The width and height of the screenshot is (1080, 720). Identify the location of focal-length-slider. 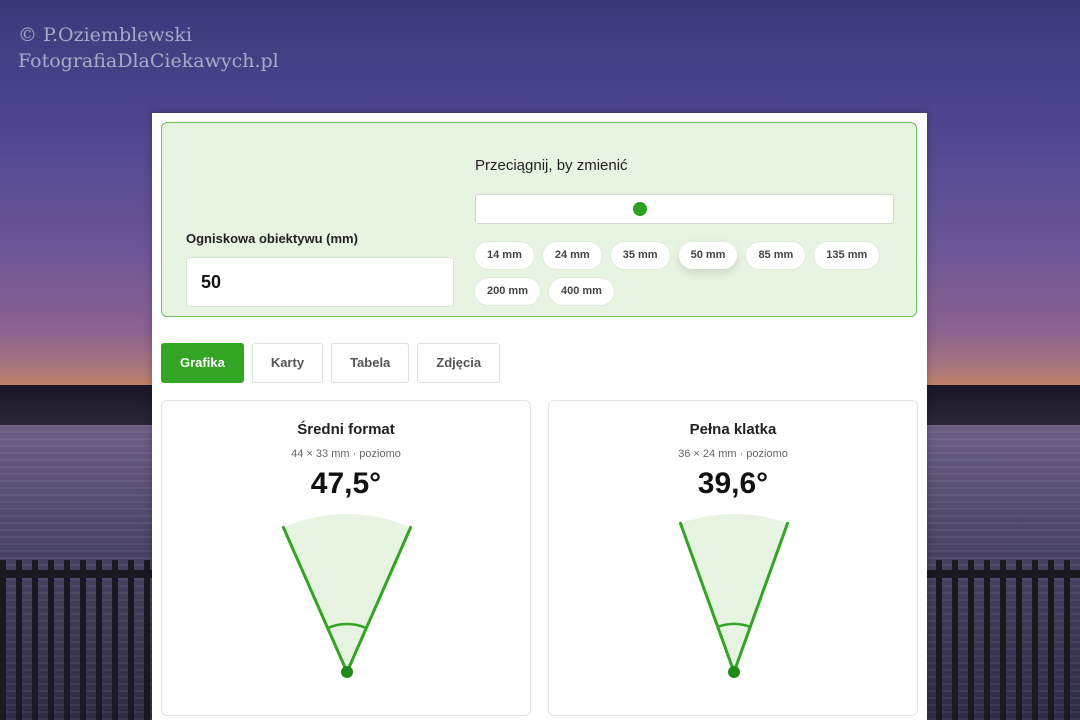
(684, 209).